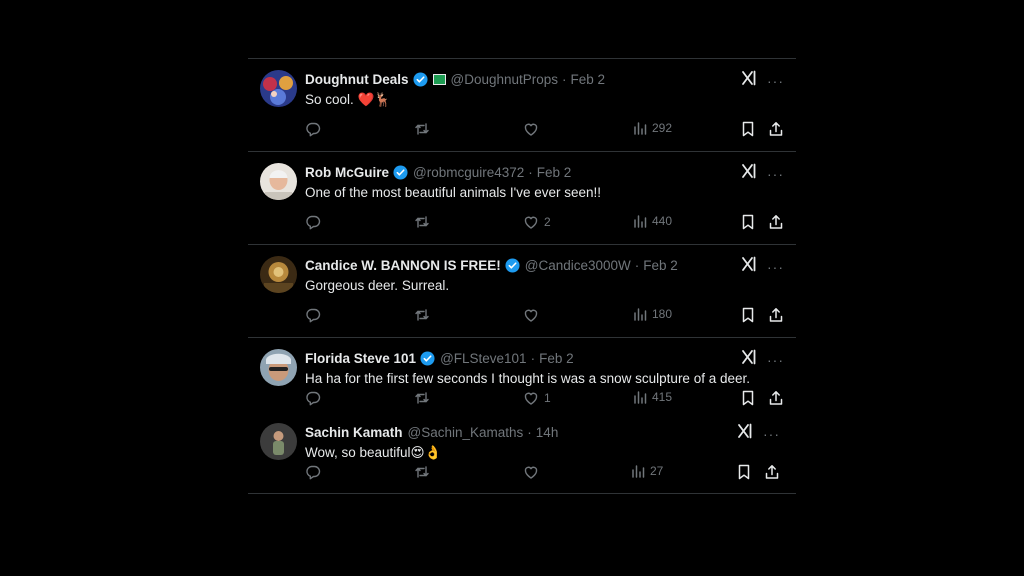  I want to click on handle: @Sachin_Kamaths, so click(466, 432).